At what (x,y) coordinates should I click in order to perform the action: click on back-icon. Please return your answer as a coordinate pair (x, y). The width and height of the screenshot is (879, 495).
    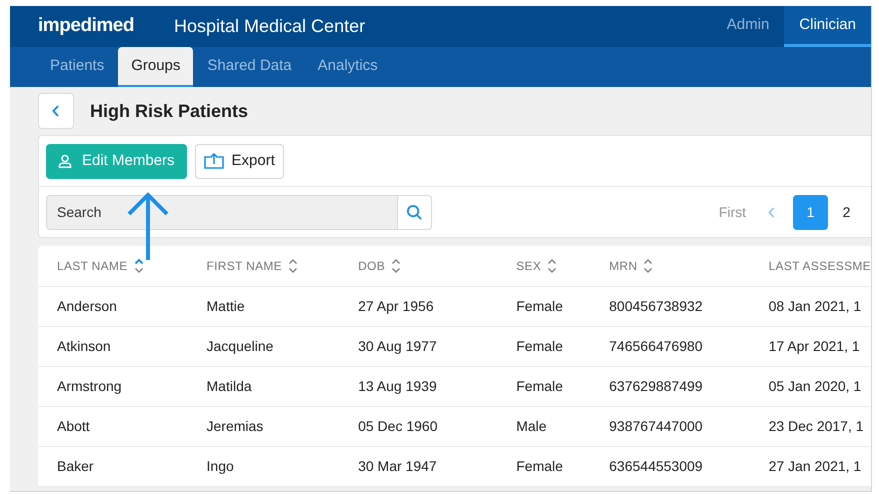
    Looking at the image, I should click on (56, 111).